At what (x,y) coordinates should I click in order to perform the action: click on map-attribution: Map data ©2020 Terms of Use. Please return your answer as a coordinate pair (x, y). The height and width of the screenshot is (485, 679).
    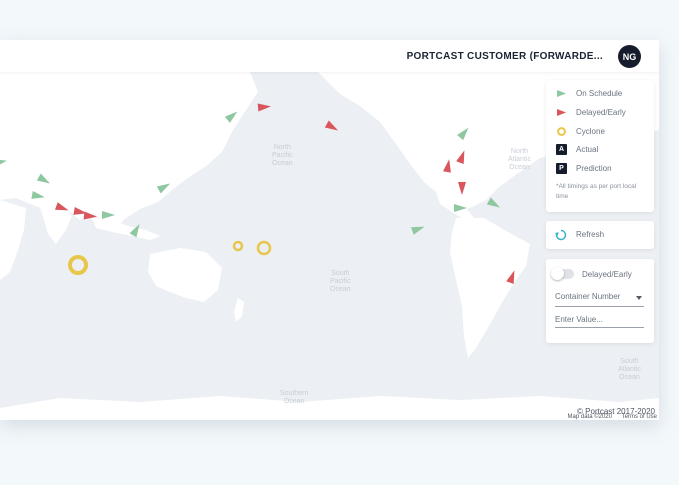
    Looking at the image, I should click on (608, 417).